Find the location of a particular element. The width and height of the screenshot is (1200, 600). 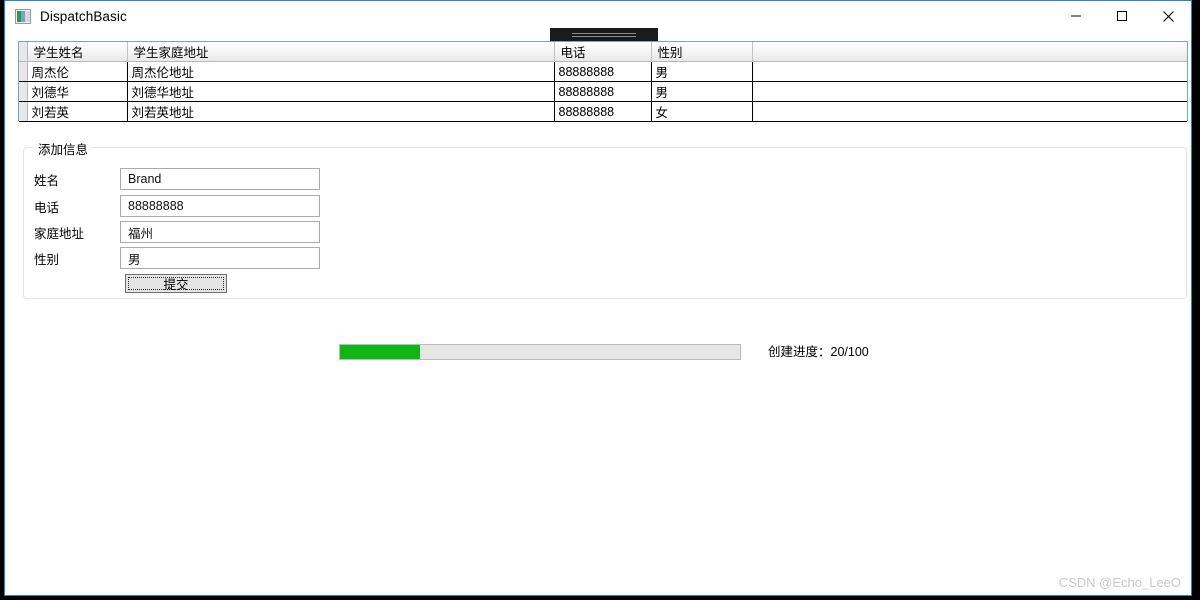

table-header-row: 学生姓名 学生家庭地址 电话 性别 is located at coordinates (603, 52).